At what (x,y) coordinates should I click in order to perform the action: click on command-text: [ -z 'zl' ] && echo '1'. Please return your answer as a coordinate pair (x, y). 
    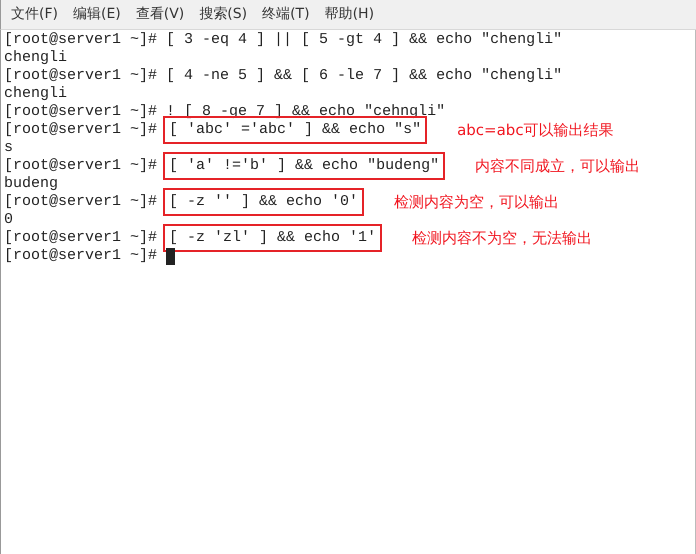
    Looking at the image, I should click on (272, 237).